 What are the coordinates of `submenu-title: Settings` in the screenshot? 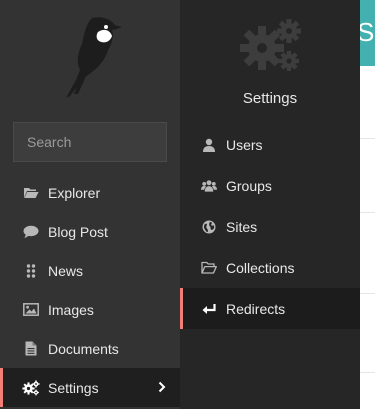 It's located at (270, 98).